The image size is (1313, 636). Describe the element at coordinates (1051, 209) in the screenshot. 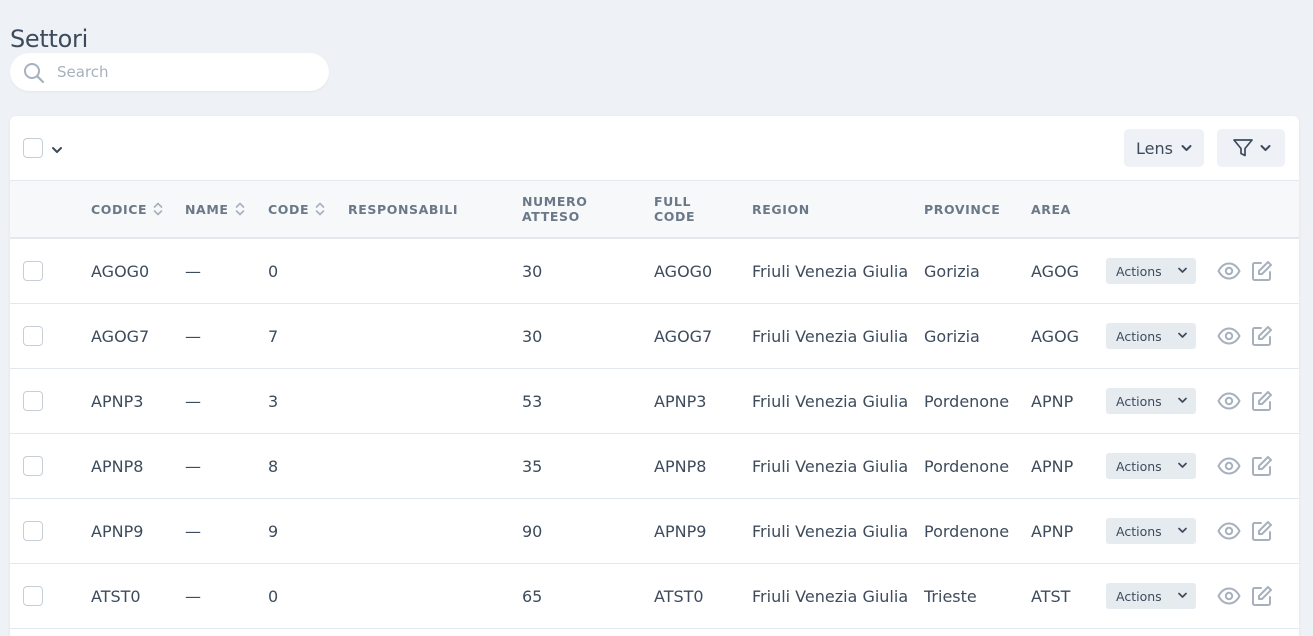

I see `column-header-area: AREA` at that location.